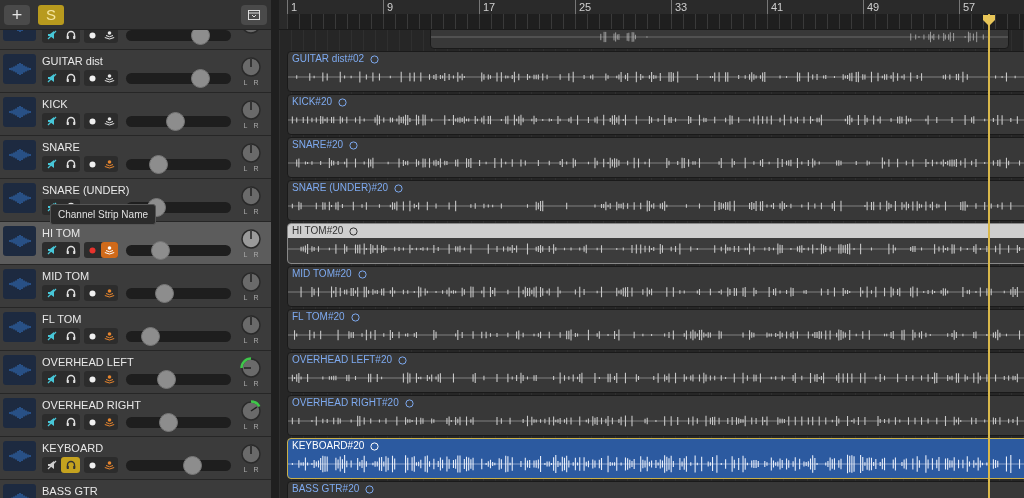 The height and width of the screenshot is (498, 1024). I want to click on audio-region: SNARE (UNDER)#20, so click(655, 200).